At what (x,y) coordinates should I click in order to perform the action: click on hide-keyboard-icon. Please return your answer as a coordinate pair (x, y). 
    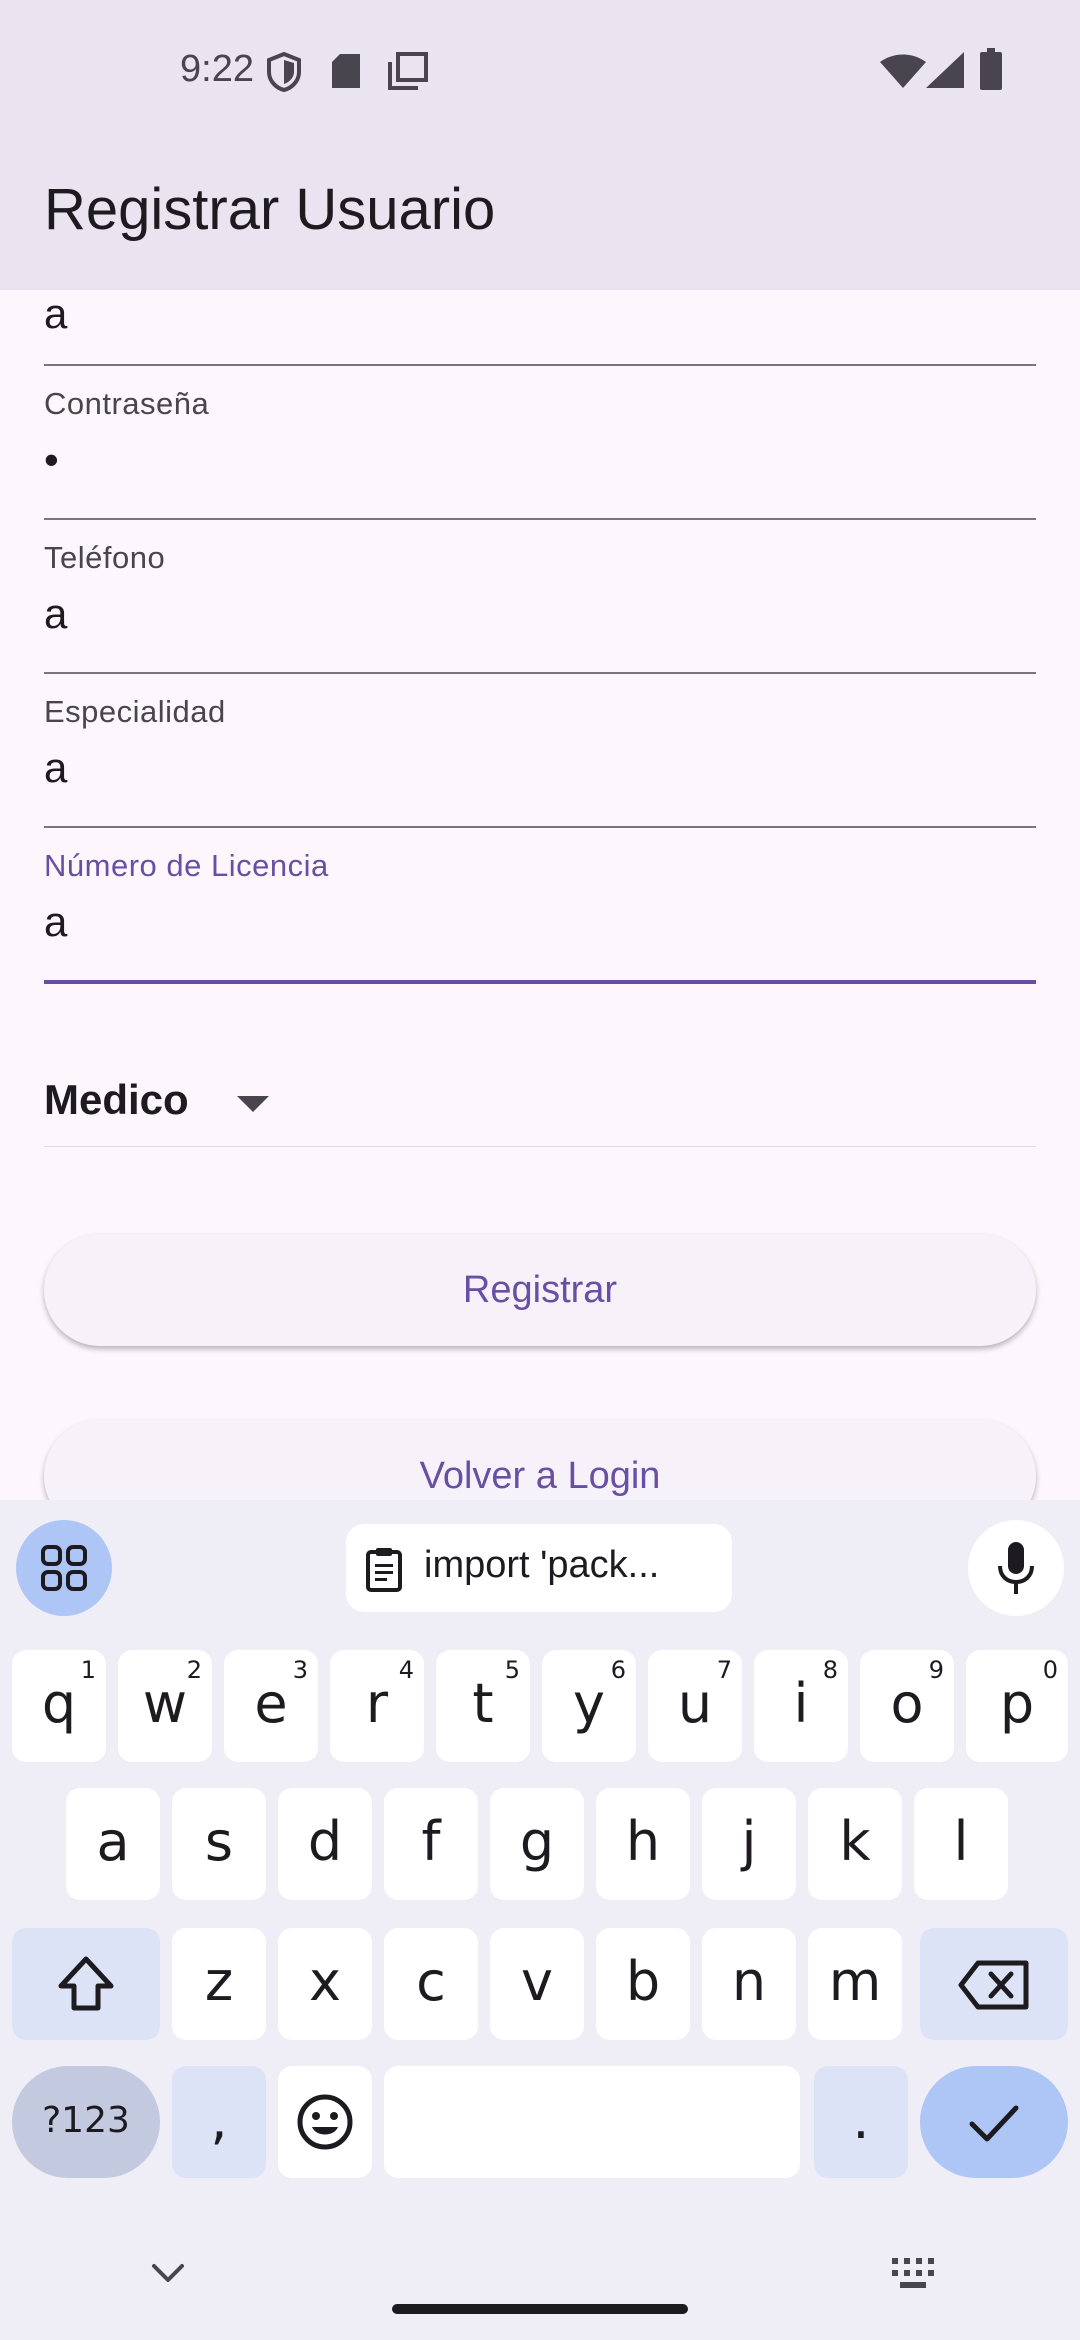
    Looking at the image, I should click on (168, 2274).